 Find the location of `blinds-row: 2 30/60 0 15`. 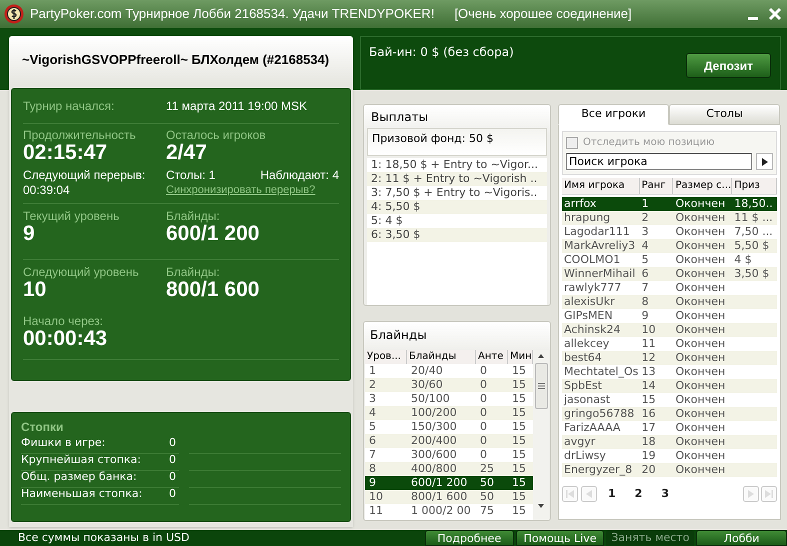

blinds-row: 2 30/60 0 15 is located at coordinates (449, 385).